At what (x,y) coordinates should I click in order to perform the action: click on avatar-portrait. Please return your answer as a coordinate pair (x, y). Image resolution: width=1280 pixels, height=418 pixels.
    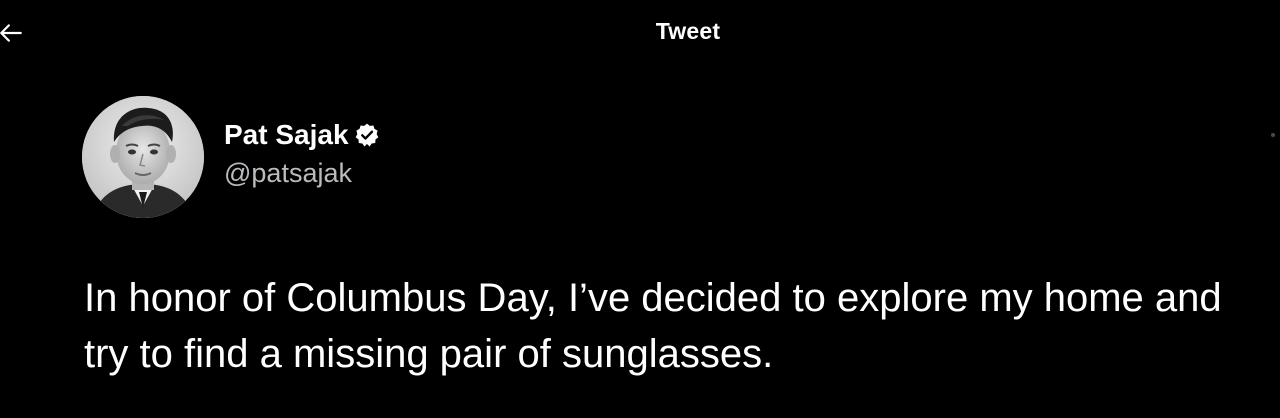
    Looking at the image, I should click on (143, 157).